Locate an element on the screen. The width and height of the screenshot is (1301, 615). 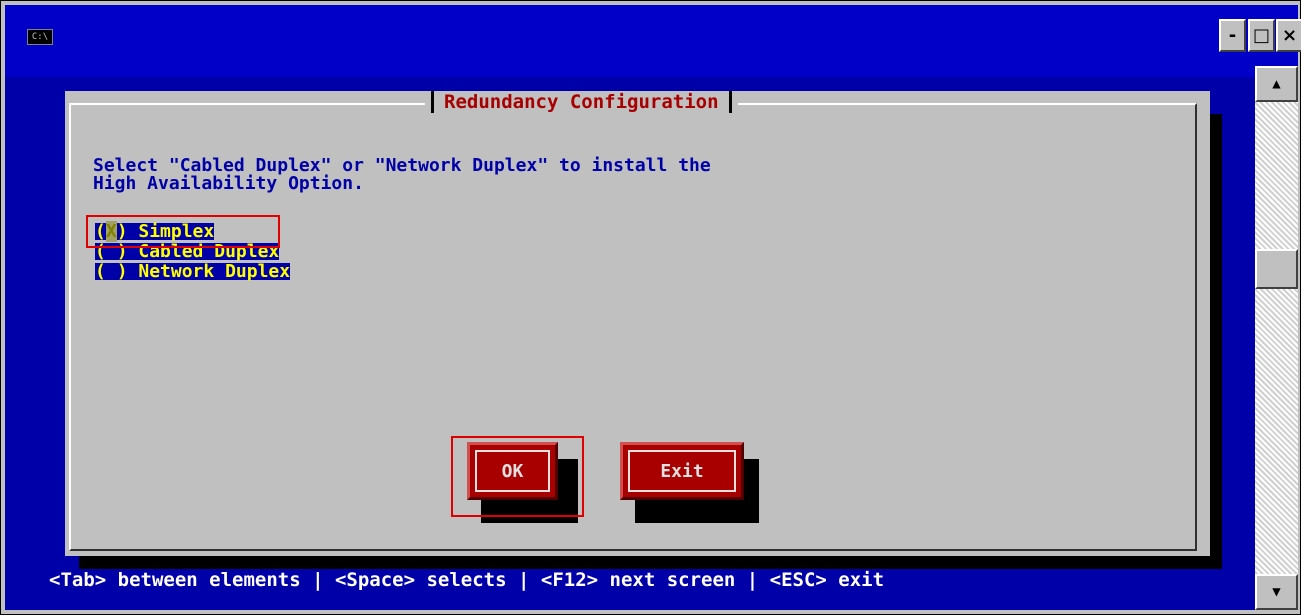
window-titlebar: C:\ - □ × is located at coordinates (653, 41).